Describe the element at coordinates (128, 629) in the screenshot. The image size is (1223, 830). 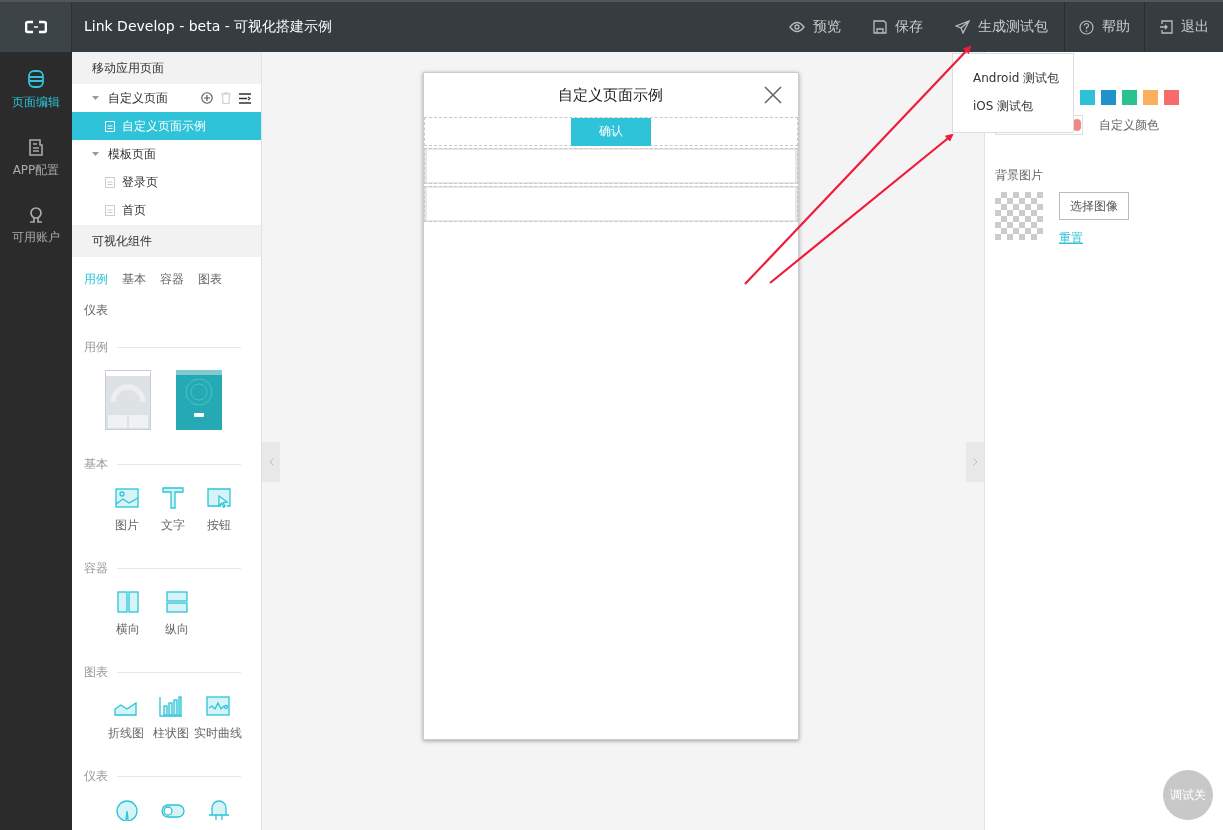
I see `component-label: 横向` at that location.